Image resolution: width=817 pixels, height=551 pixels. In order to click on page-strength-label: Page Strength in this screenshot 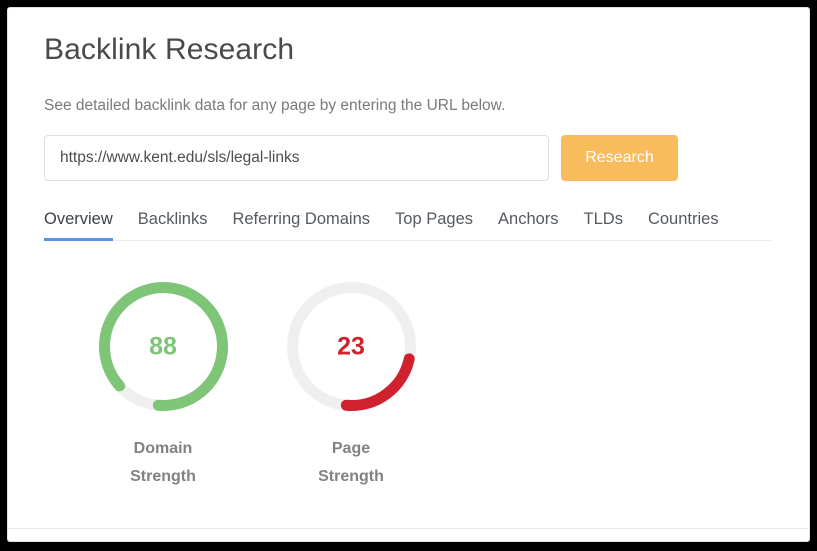, I will do `click(351, 463)`.